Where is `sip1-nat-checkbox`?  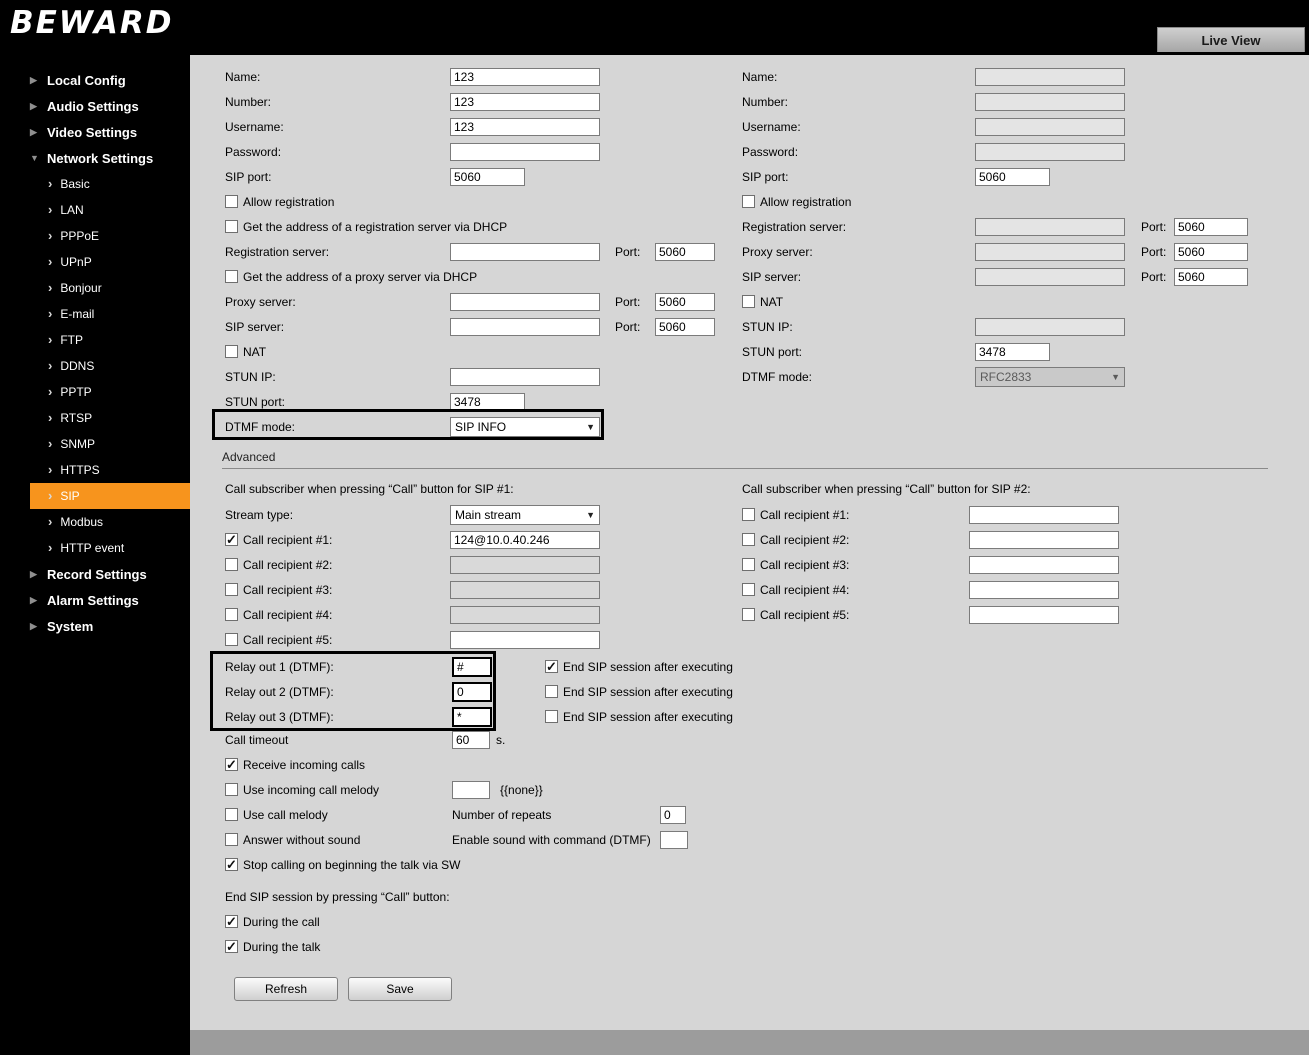 sip1-nat-checkbox is located at coordinates (231, 351).